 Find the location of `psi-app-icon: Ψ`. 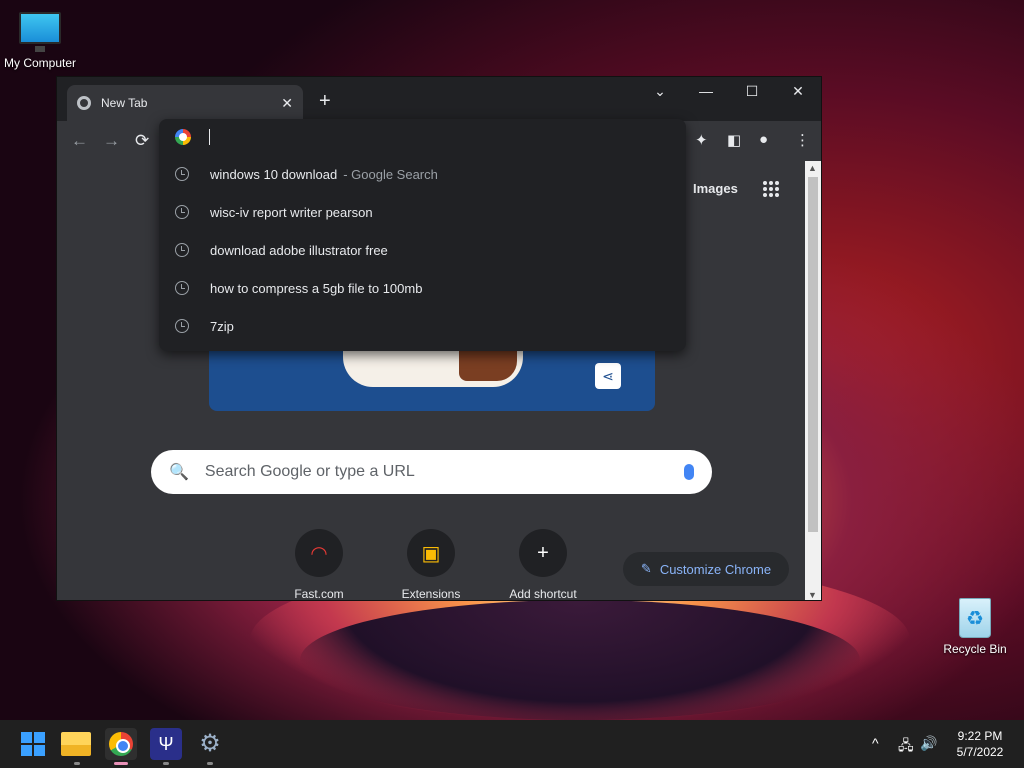

psi-app-icon: Ψ is located at coordinates (166, 744).